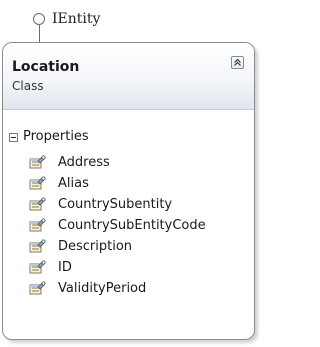 This screenshot has width=320, height=347. I want to click on property-item: Alias, so click(128, 183).